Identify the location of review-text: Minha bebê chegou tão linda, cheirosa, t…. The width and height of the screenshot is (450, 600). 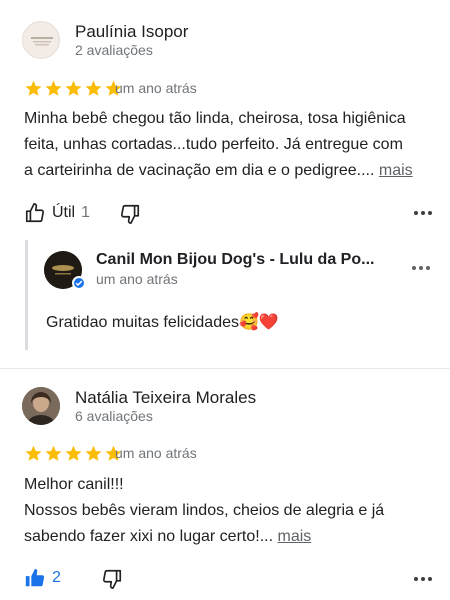
(230, 145).